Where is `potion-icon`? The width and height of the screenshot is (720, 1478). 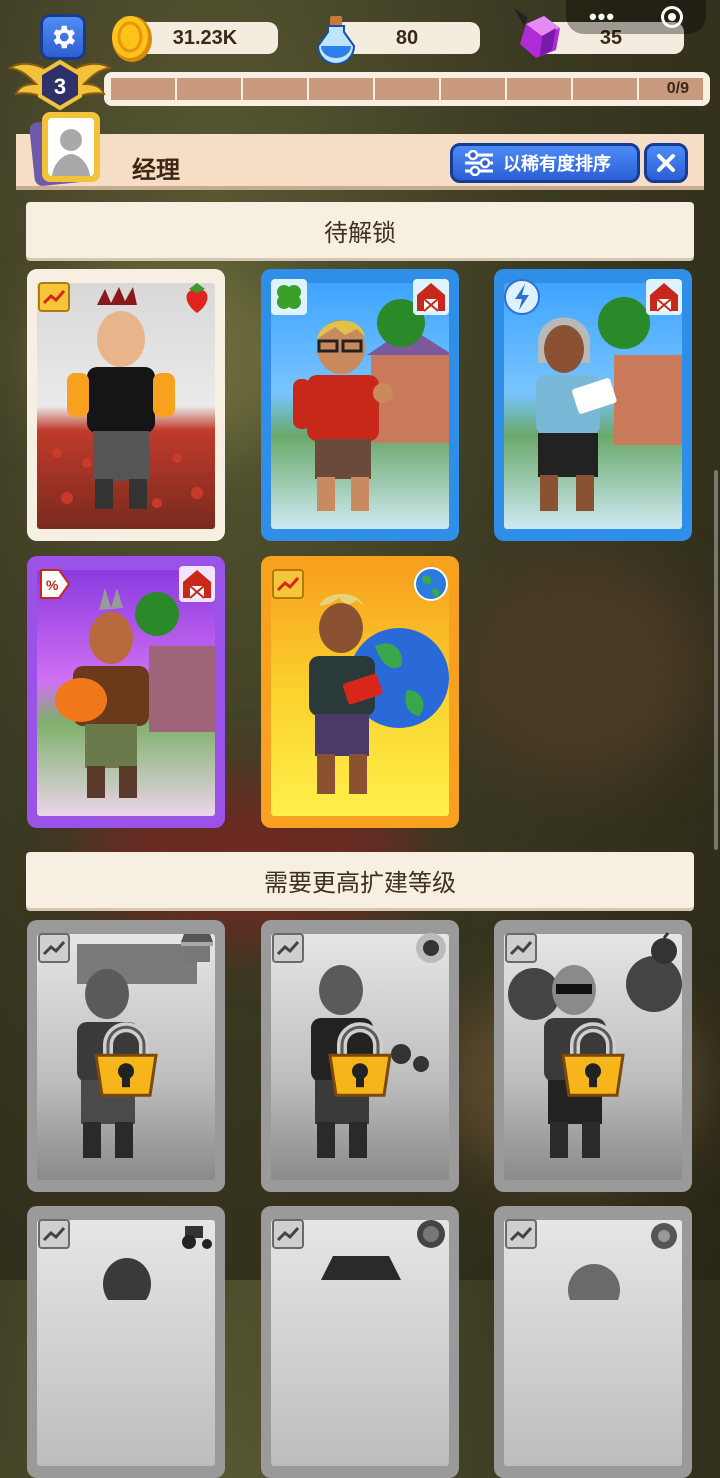
potion-icon is located at coordinates (336, 40).